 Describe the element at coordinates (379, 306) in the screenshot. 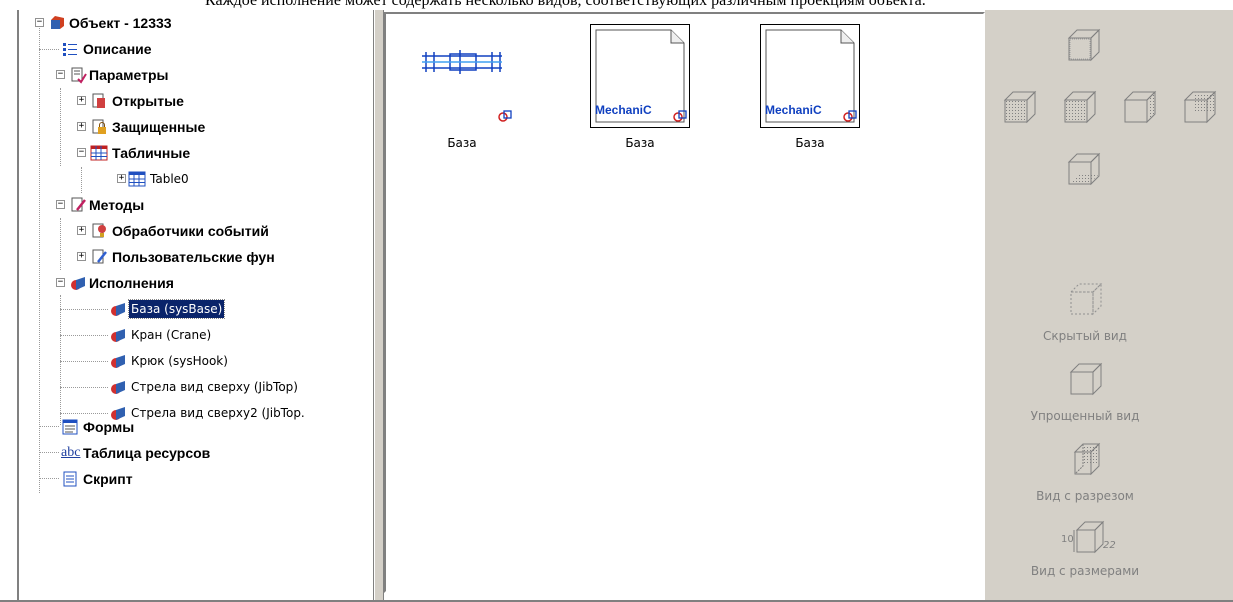

I see `panel-splitter` at that location.